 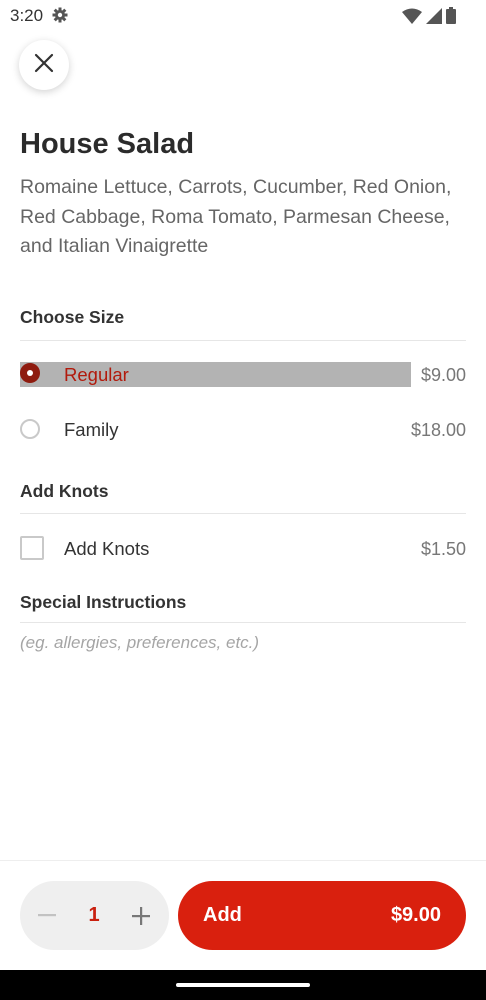 What do you see at coordinates (443, 549) in the screenshot?
I see `knots-option-price: $1.50` at bounding box center [443, 549].